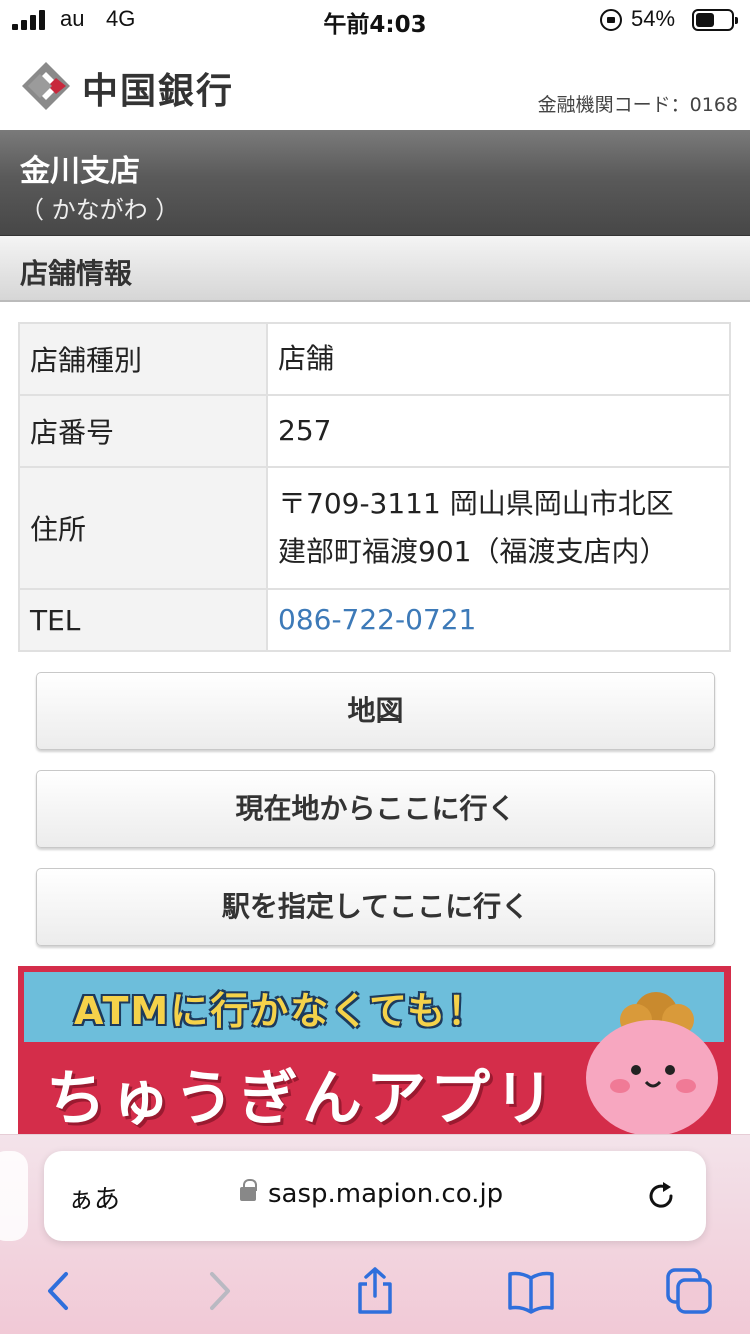  I want to click on row-value: 257, so click(498, 431).